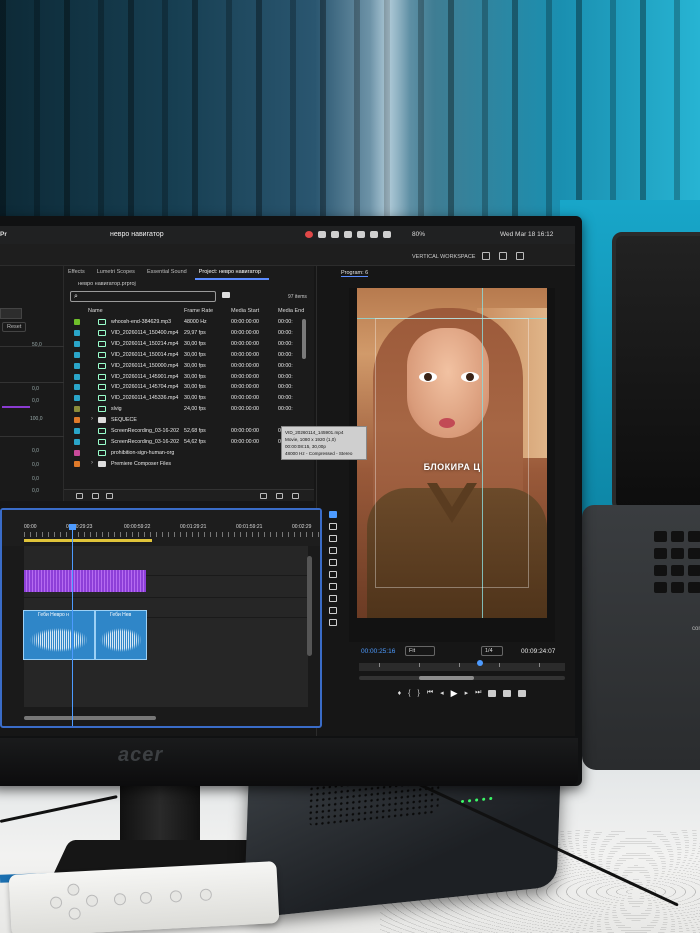  I want to click on rectangle-tool-icon, so click(333, 586).